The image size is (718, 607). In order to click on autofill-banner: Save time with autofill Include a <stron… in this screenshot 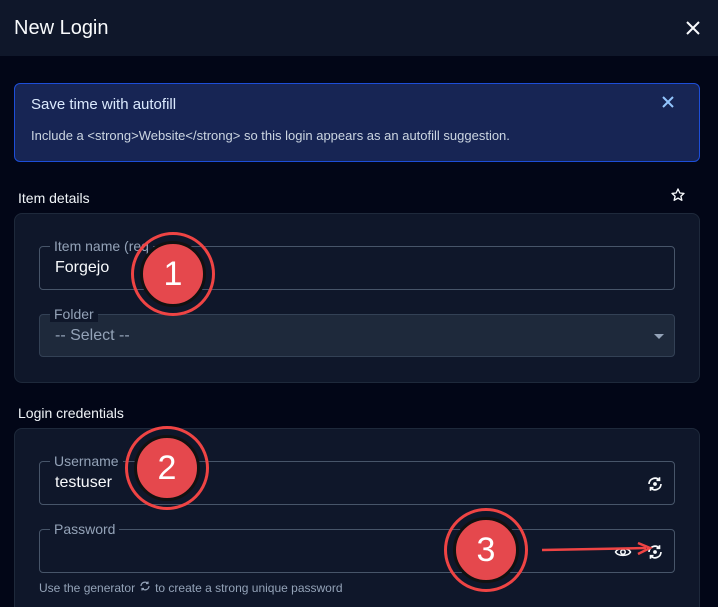, I will do `click(357, 122)`.